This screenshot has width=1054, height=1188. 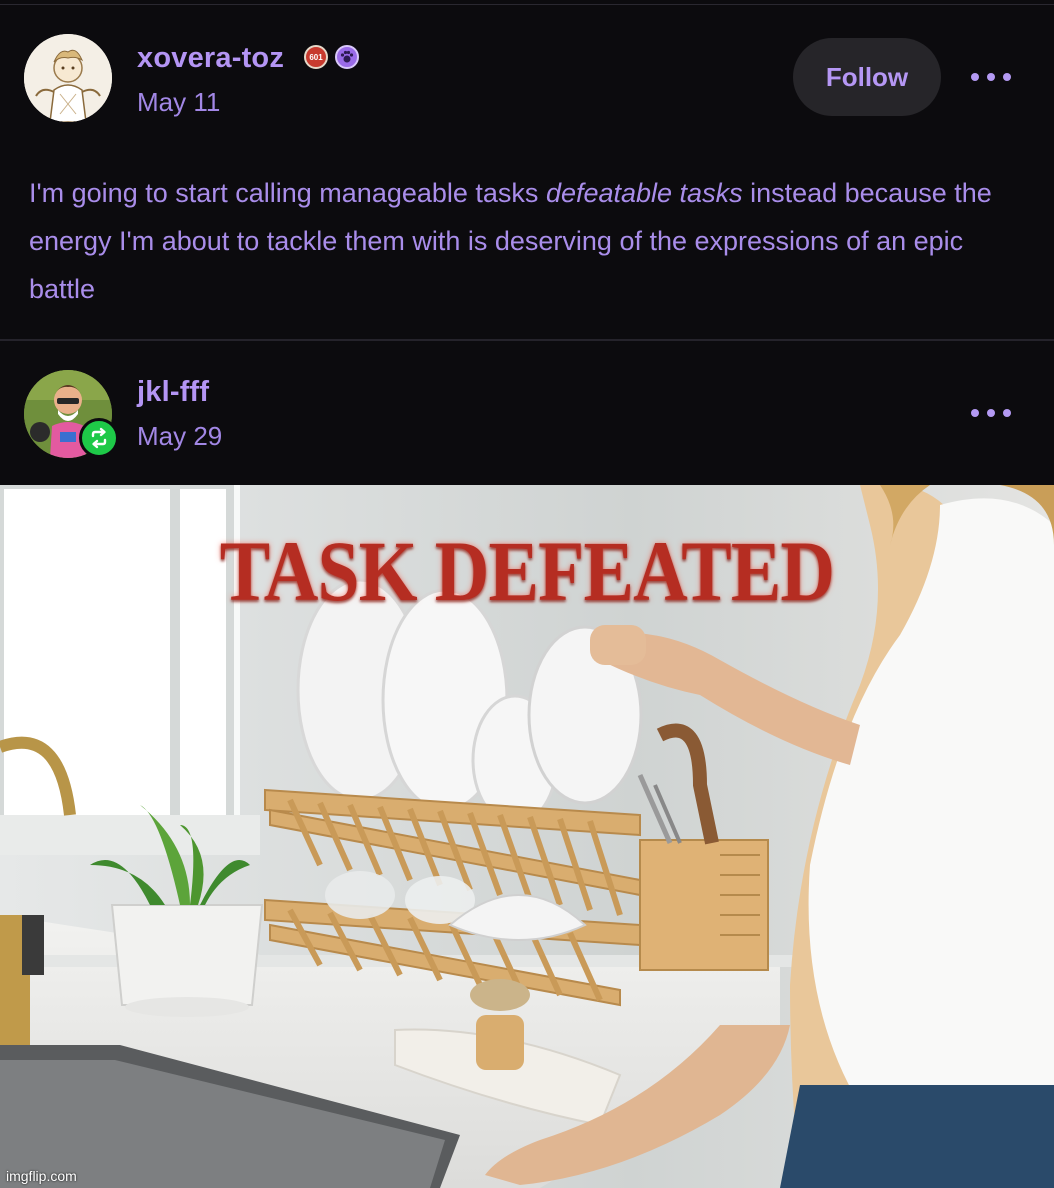 What do you see at coordinates (99, 438) in the screenshot?
I see `reblog-icon` at bounding box center [99, 438].